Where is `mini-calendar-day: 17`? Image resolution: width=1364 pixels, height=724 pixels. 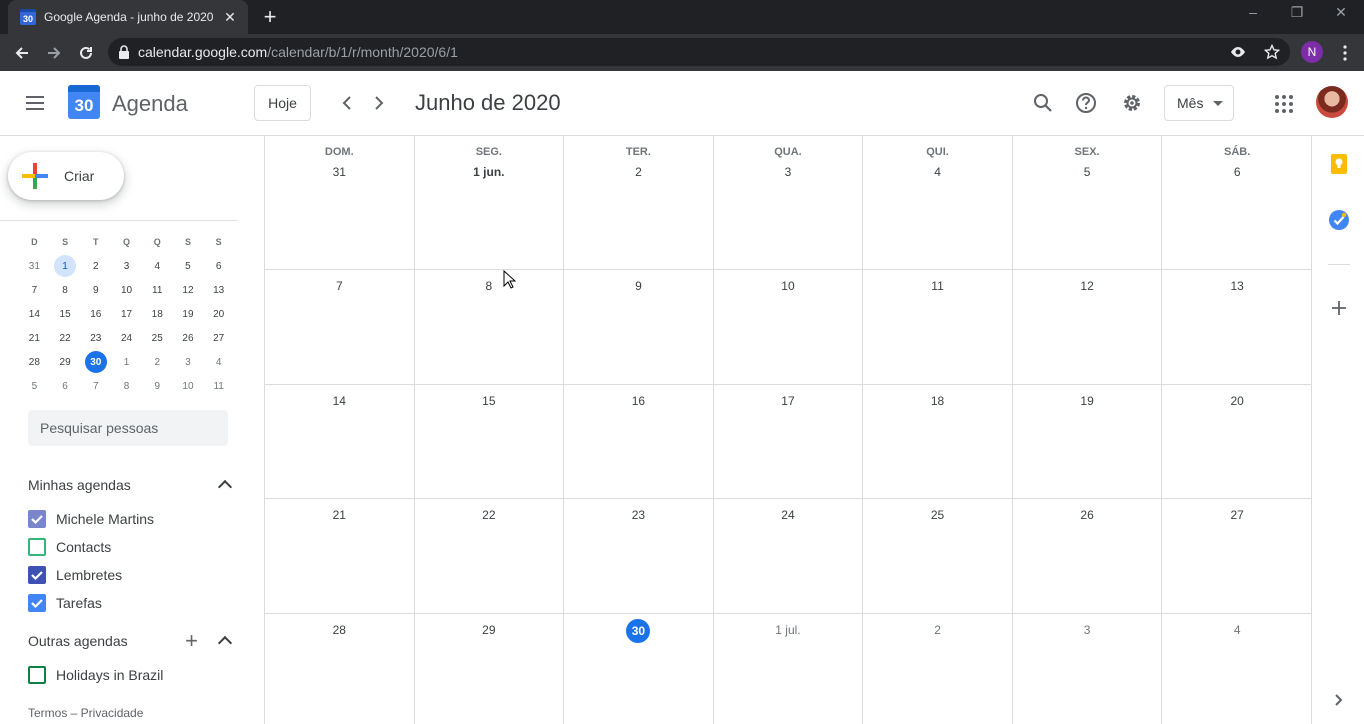 mini-calendar-day: 17 is located at coordinates (126, 314).